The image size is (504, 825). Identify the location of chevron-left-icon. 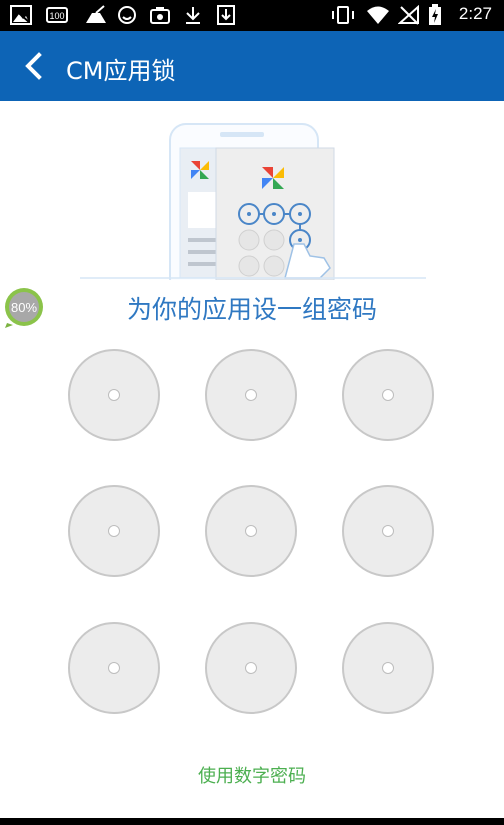
(33, 66).